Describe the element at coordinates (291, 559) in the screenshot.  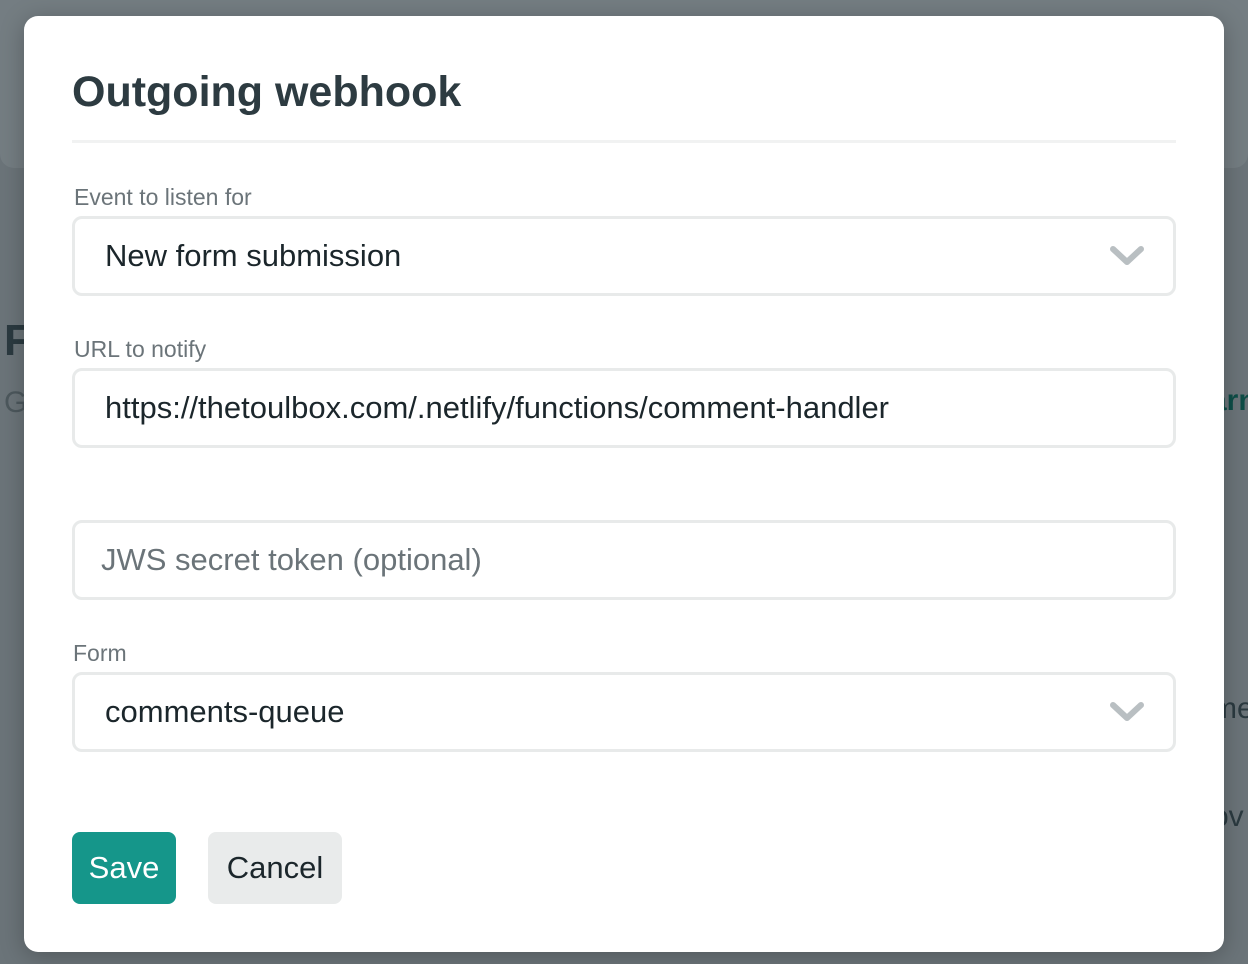
I see `jws-token-placeholder: JWS secret token (optional)` at that location.